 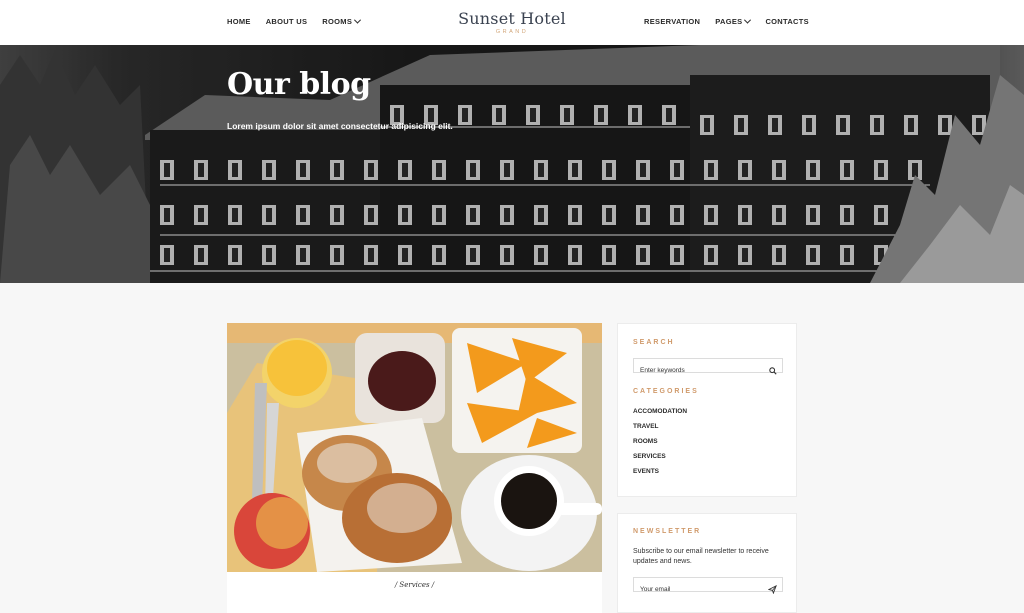 What do you see at coordinates (660, 475) in the screenshot?
I see `category-events: EVENTS` at bounding box center [660, 475].